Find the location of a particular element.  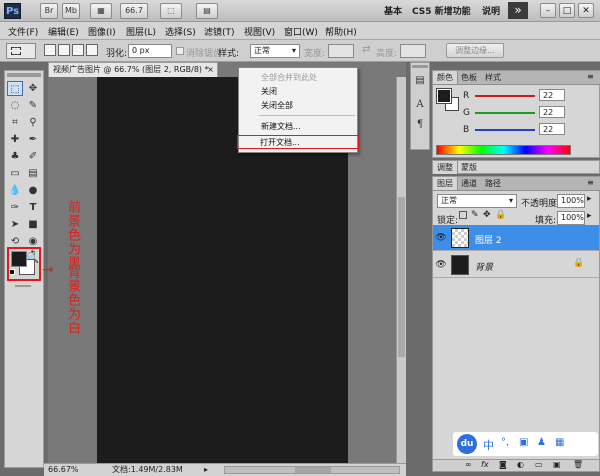

vertical-scroll-thumb is located at coordinates (401, 277).